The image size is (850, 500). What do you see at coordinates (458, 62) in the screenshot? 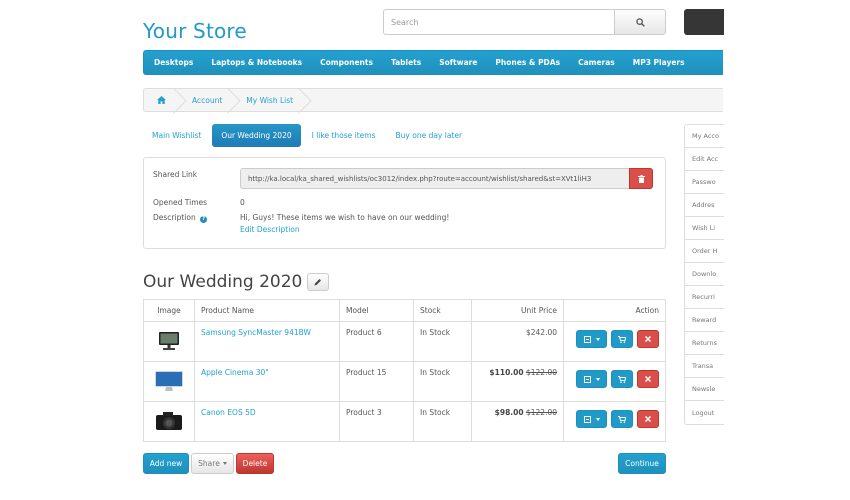
I see `menu-item-software: Software` at bounding box center [458, 62].